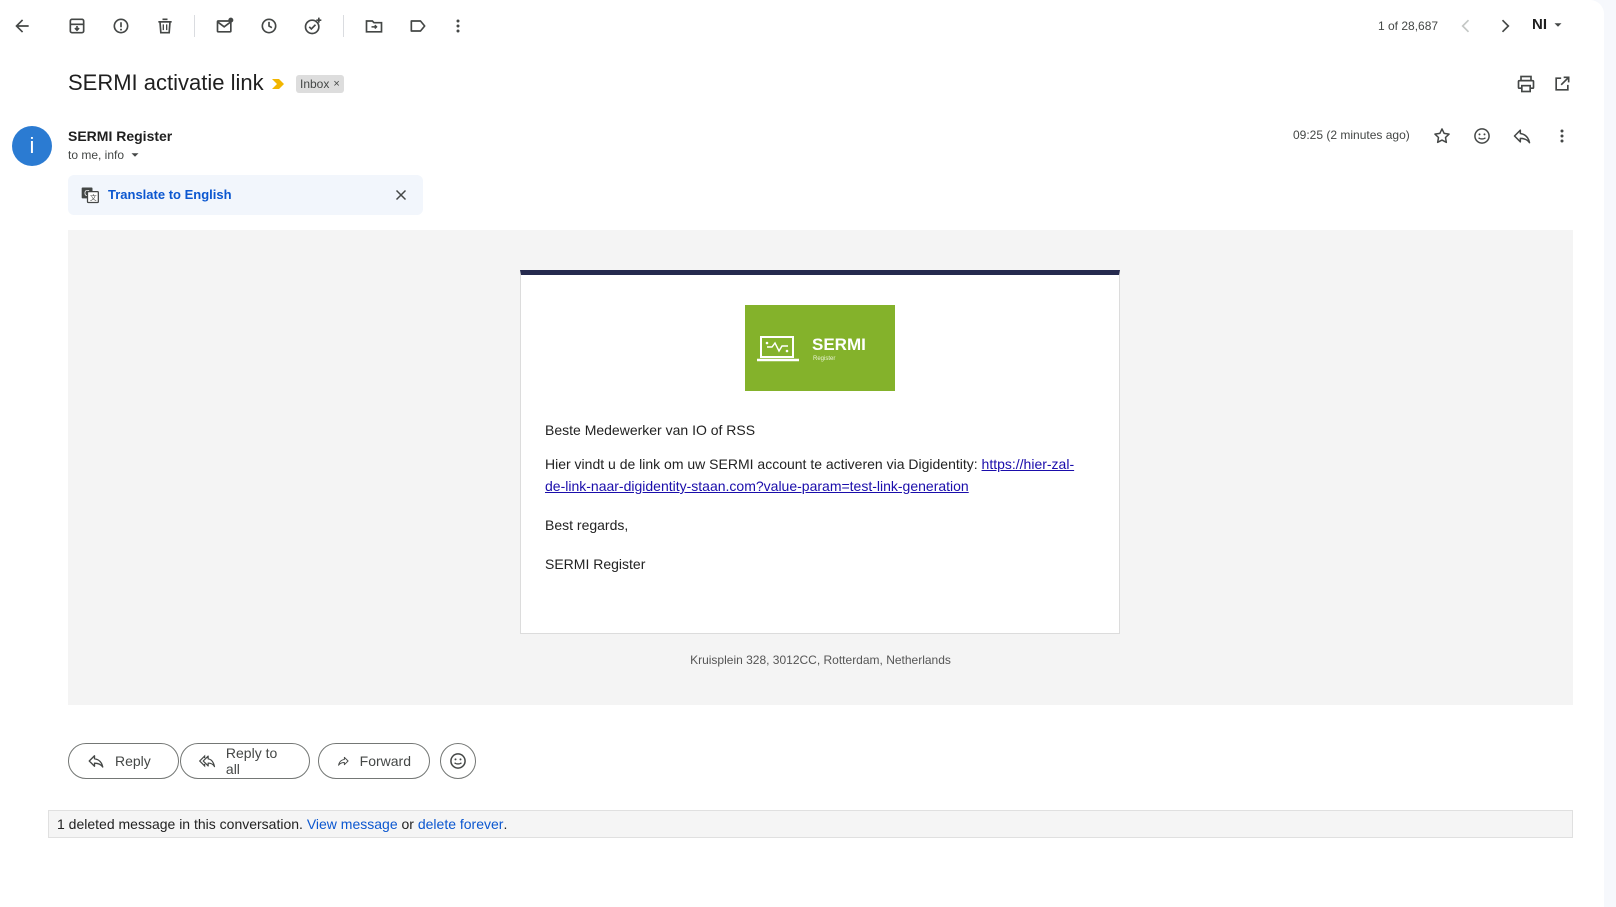  Describe the element at coordinates (418, 26) in the screenshot. I see `label-icon` at that location.